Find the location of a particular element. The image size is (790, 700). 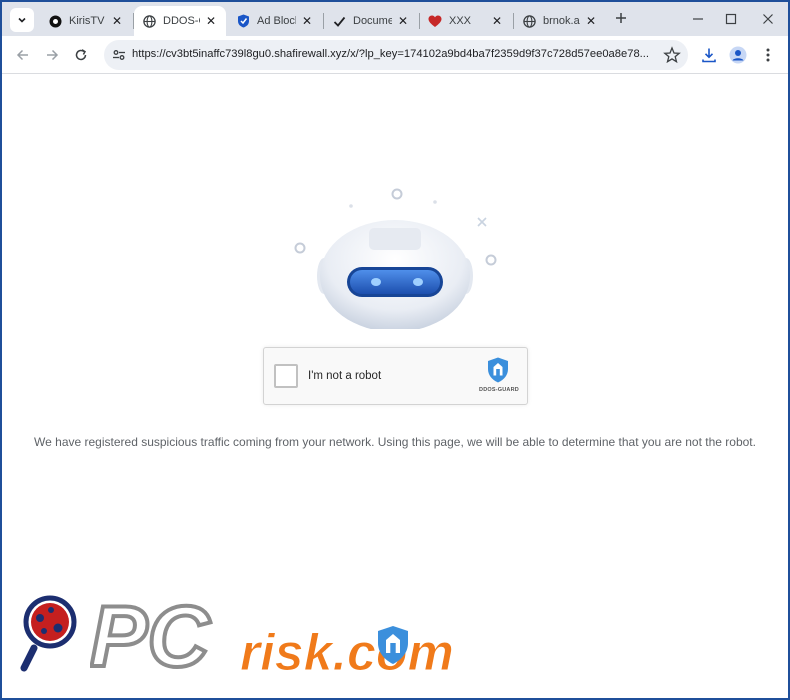

maximize-button is located at coordinates (731, 19).